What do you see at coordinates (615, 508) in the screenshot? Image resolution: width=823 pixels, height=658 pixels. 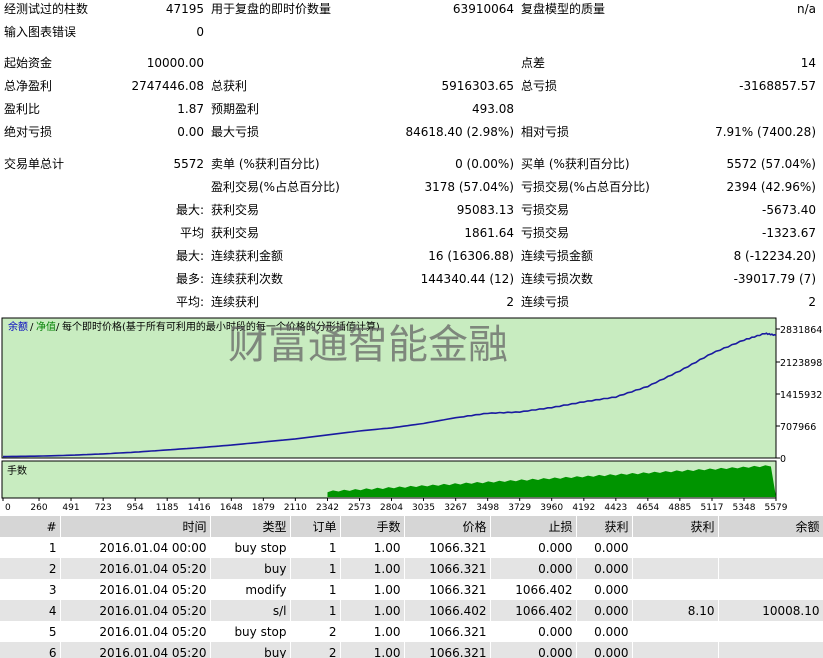 I see `x-tick-label: 4423` at bounding box center [615, 508].